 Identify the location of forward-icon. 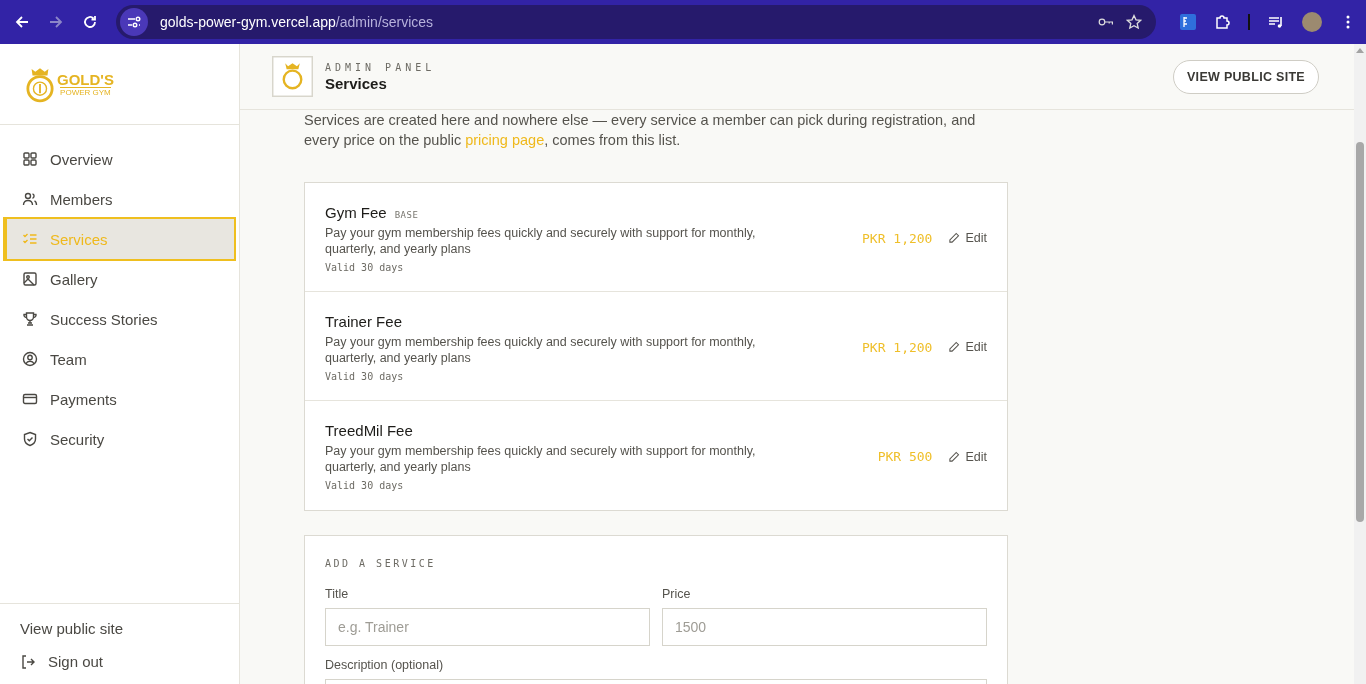
(56, 22).